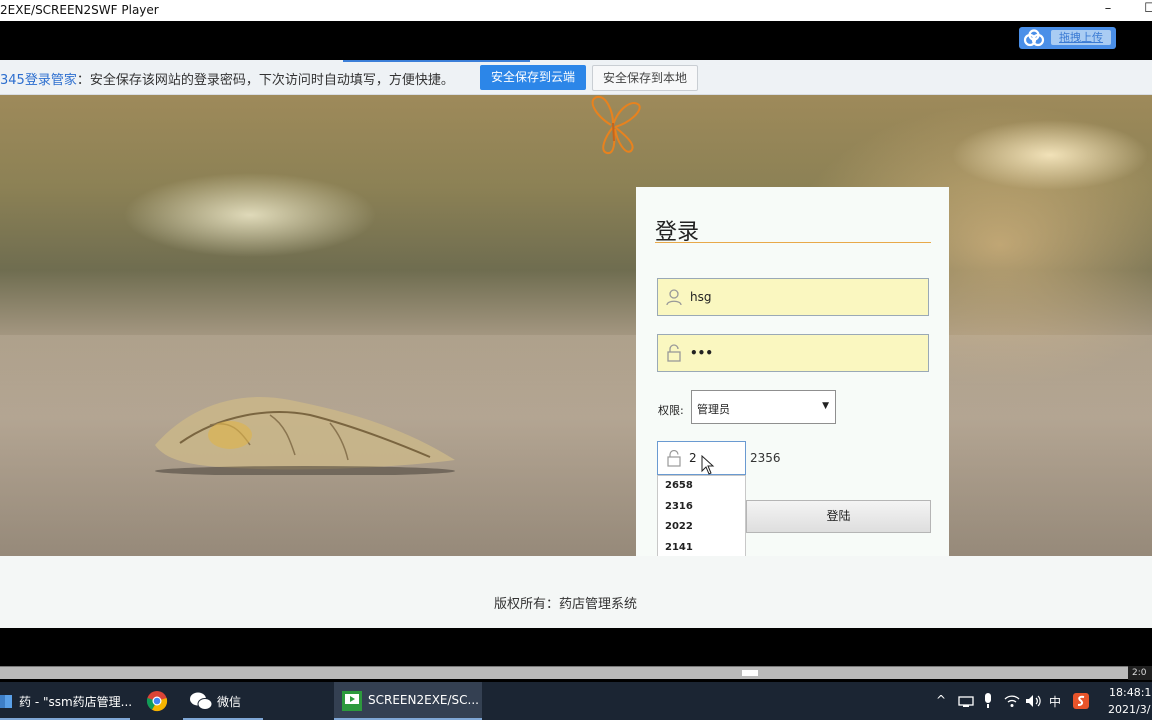  I want to click on network-icon, so click(966, 701).